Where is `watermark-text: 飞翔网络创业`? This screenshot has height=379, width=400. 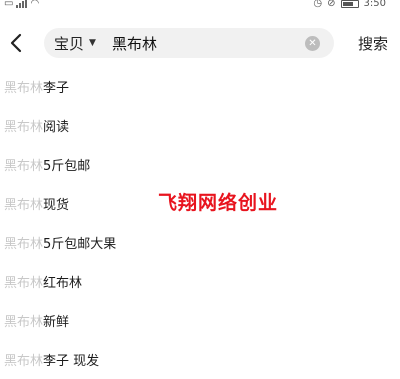
watermark-text: 飞翔网络创业 is located at coordinates (218, 203).